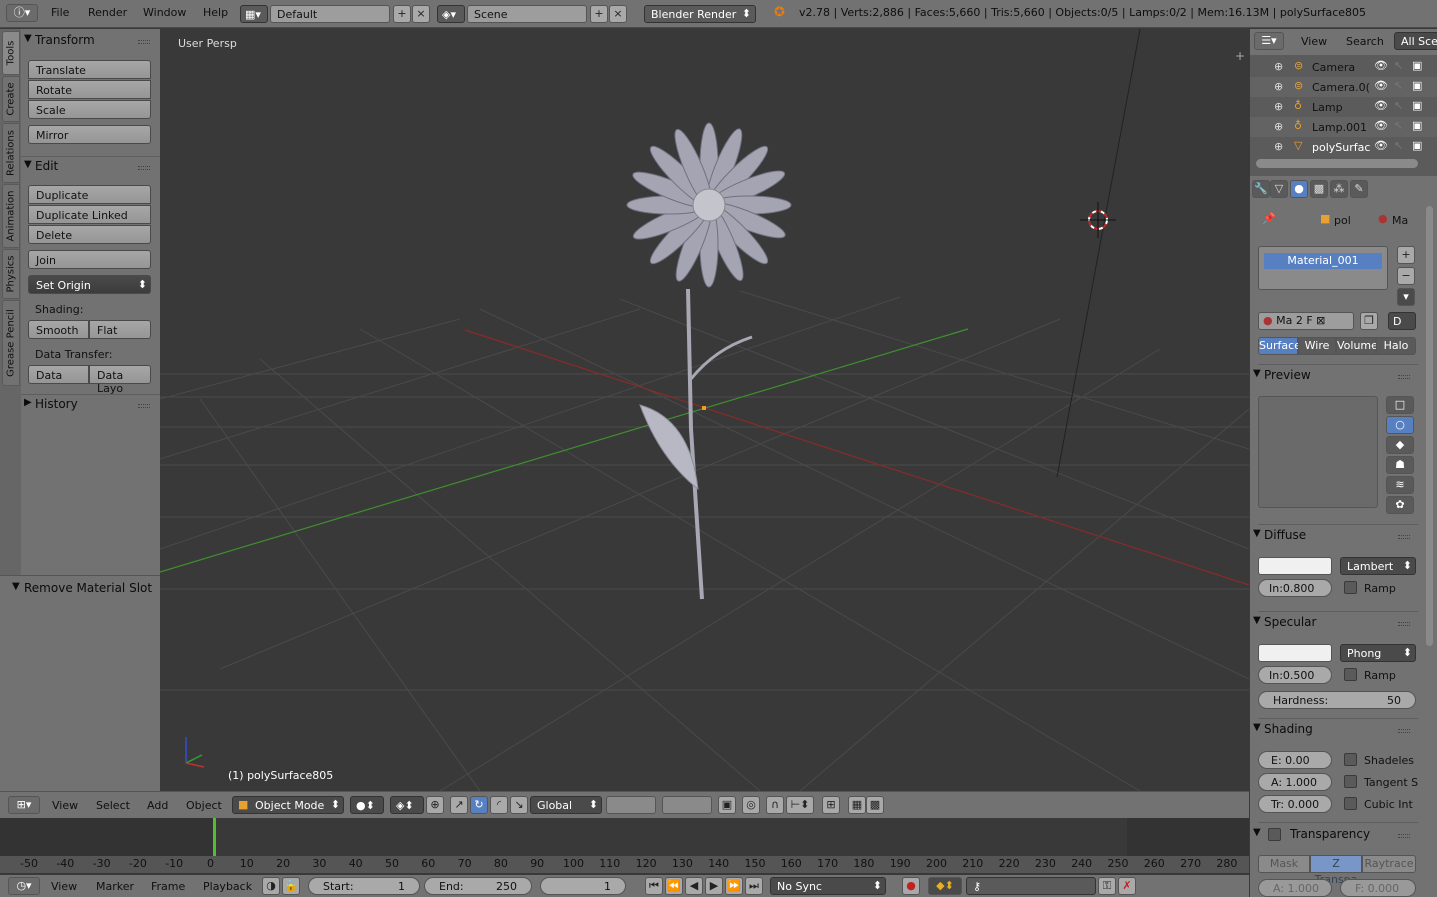 The height and width of the screenshot is (897, 1437). I want to click on jump-keyframe-back-icon: ⏪, so click(674, 886).